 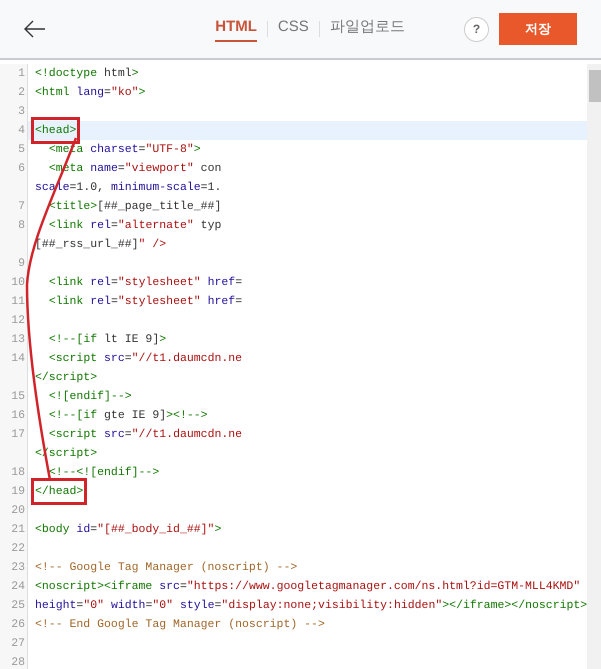 I want to click on code-line: </script>, so click(x=66, y=377).